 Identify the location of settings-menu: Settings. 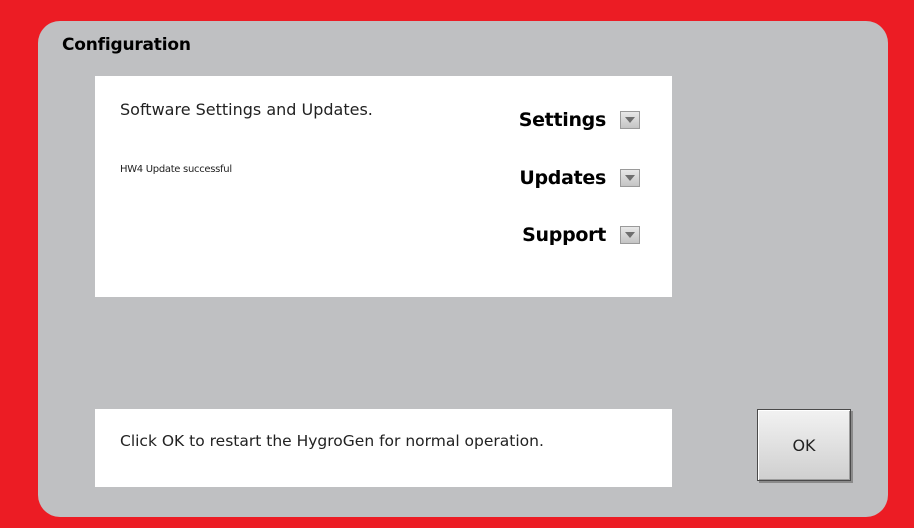
(579, 120).